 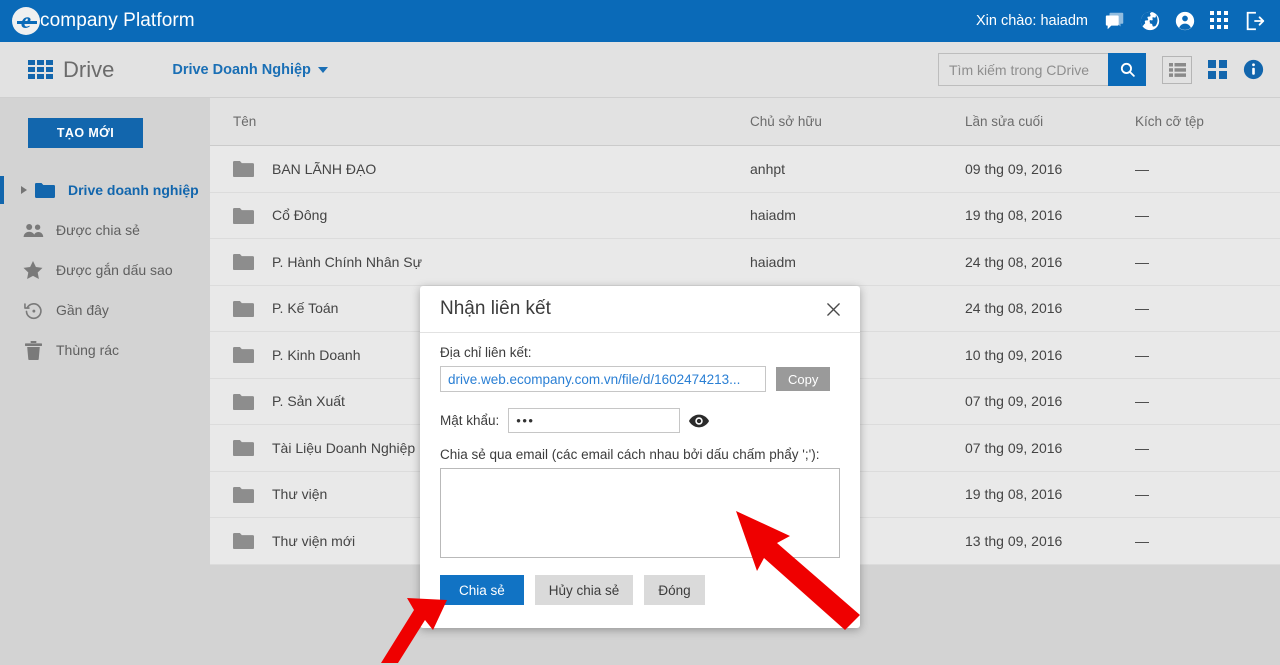 I want to click on cell-owner: anhpt, so click(x=768, y=168).